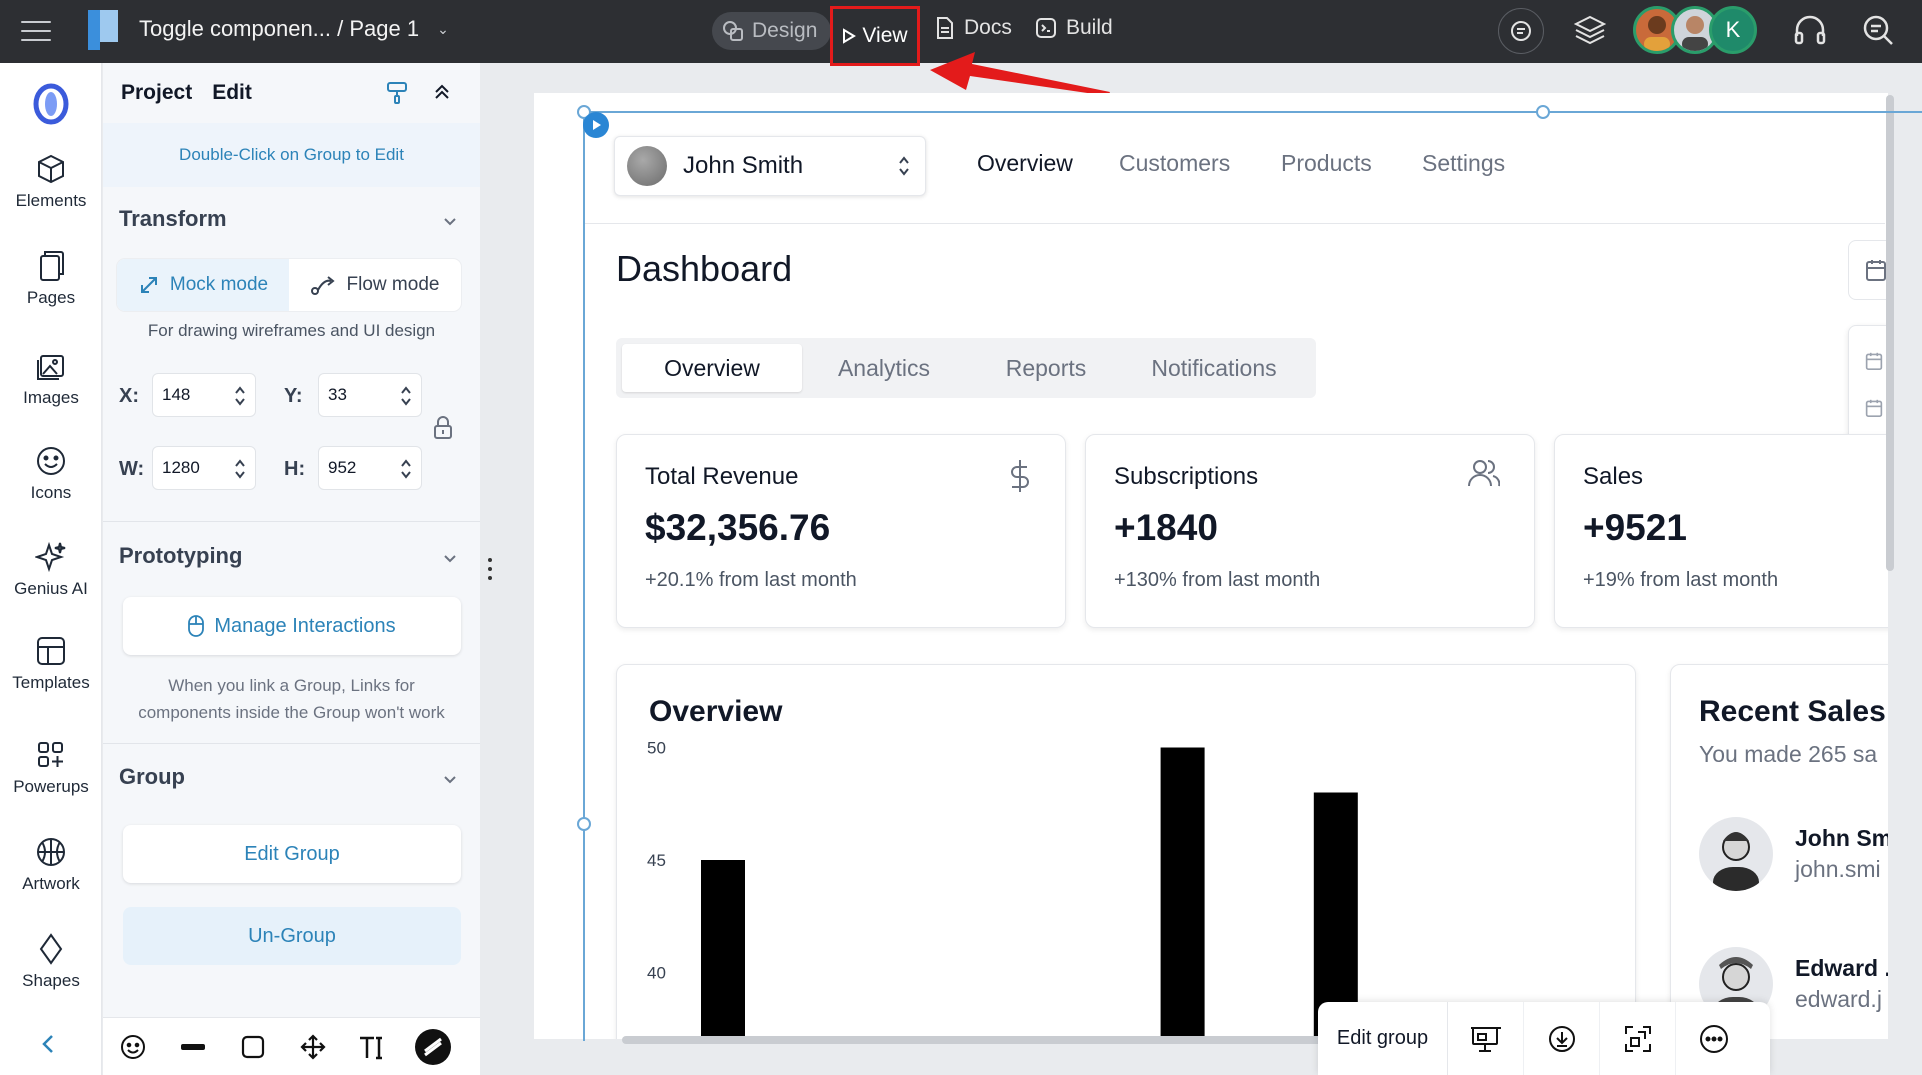 The width and height of the screenshot is (1922, 1075). I want to click on tab-project: Project, so click(156, 93).